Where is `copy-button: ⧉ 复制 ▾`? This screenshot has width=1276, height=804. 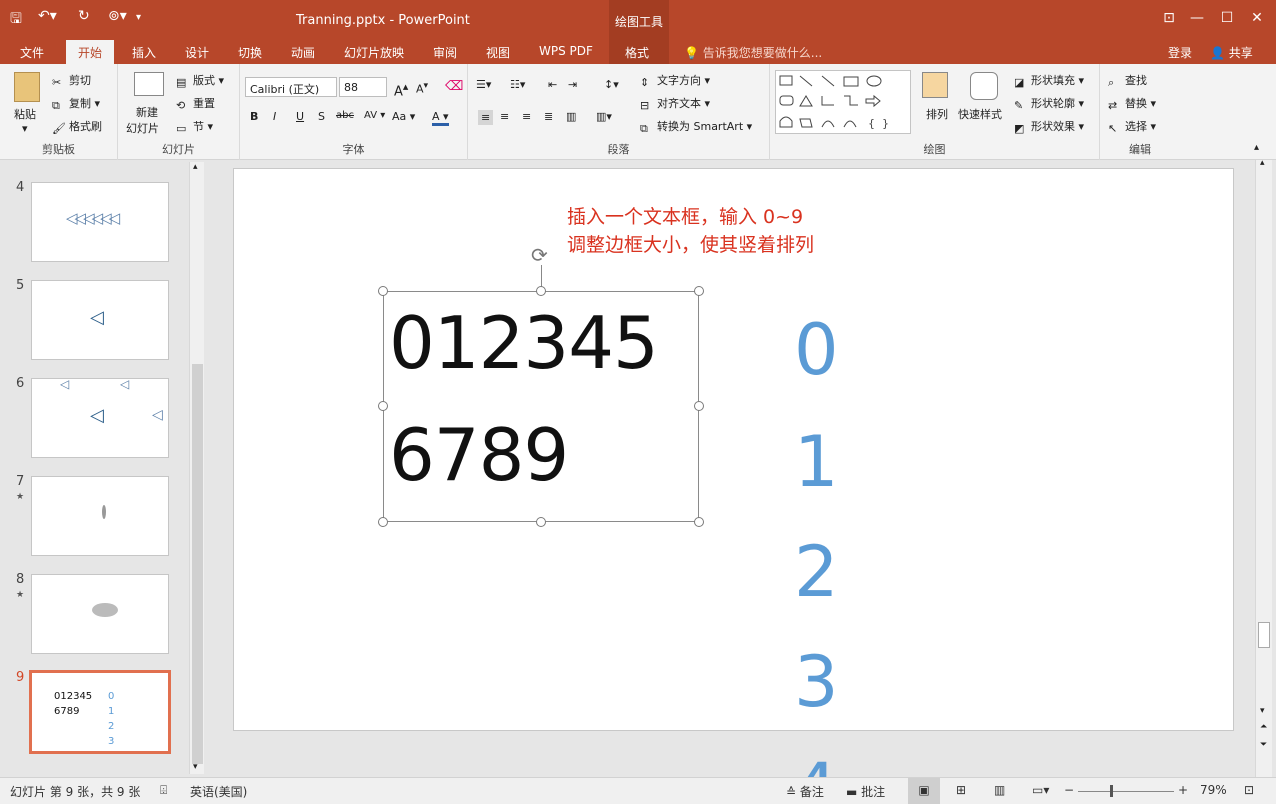 copy-button: ⧉ 复制 ▾ is located at coordinates (76, 103).